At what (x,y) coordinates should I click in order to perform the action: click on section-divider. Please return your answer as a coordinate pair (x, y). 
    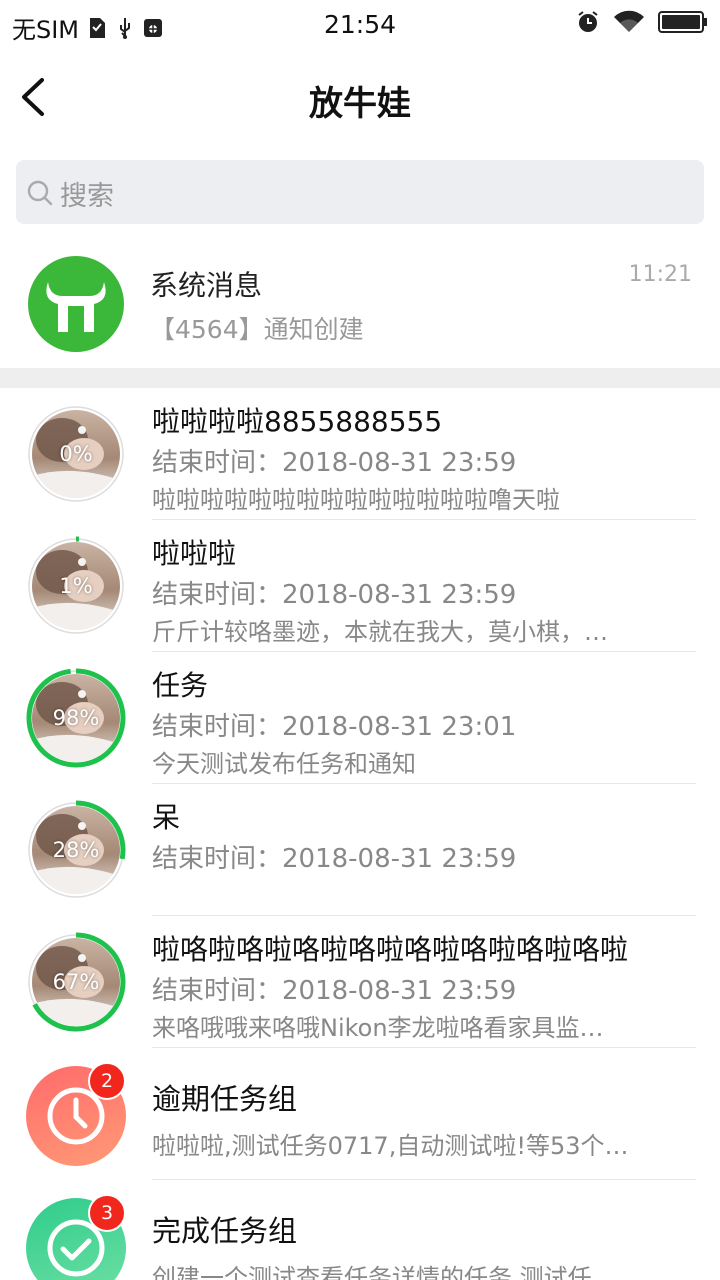
    Looking at the image, I should click on (360, 378).